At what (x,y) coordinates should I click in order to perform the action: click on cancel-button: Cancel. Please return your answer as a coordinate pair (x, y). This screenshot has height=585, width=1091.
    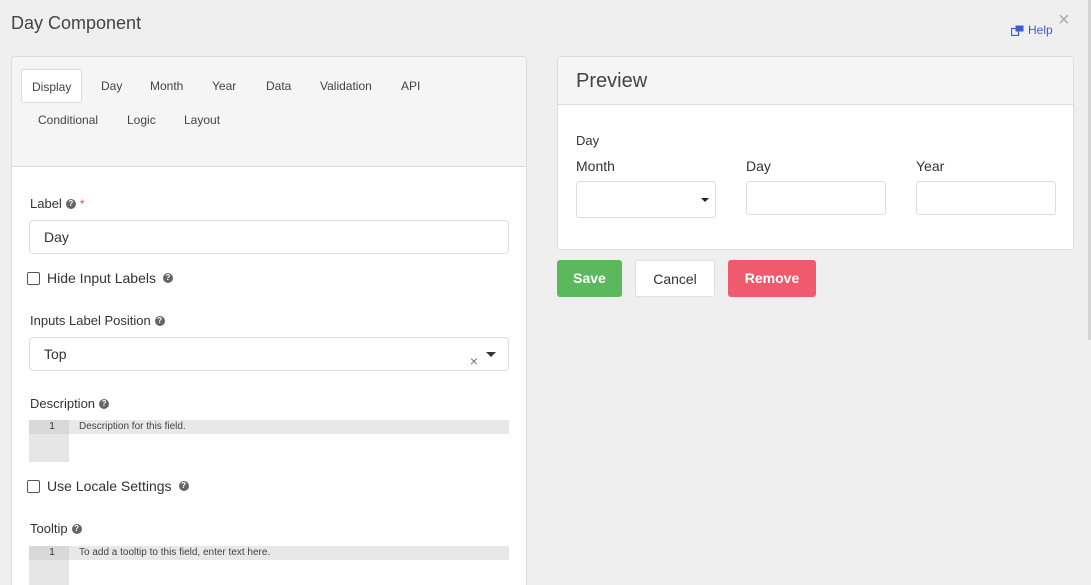
    Looking at the image, I should click on (675, 278).